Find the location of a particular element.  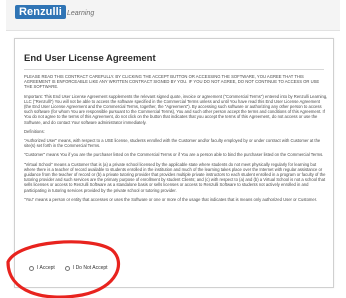

eula-paragraph: Definitions: is located at coordinates (34, 131).